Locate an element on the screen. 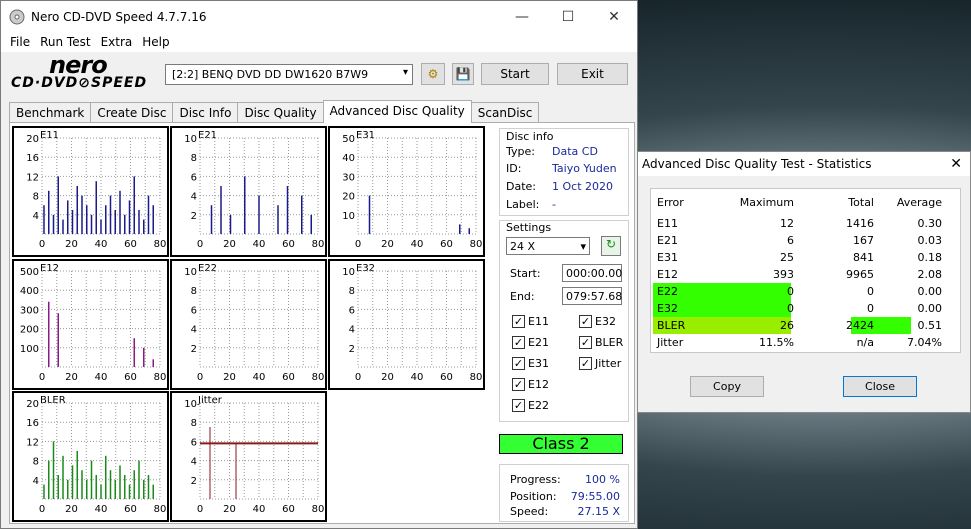 The image size is (971, 529). graph-bler: BLER 20 16 12 8 4 0 20 40 60 80 is located at coordinates (90, 456).